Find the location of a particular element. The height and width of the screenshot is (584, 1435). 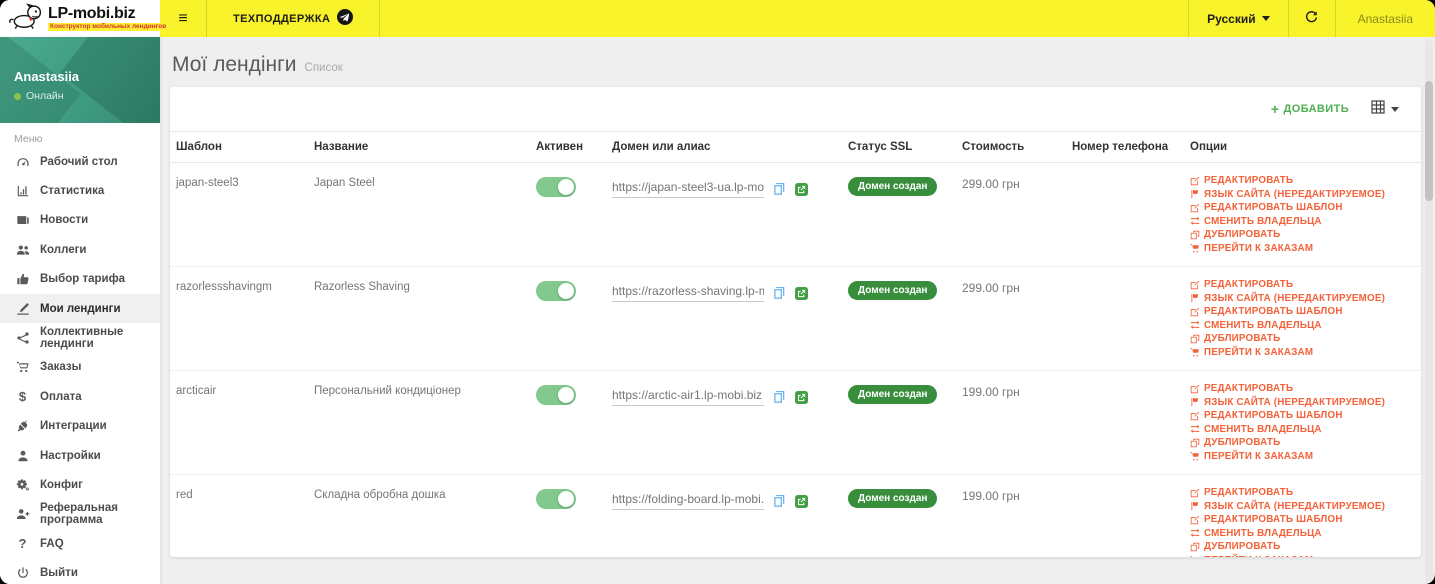

brand-title: LP-mobi.biz is located at coordinates (92, 13).